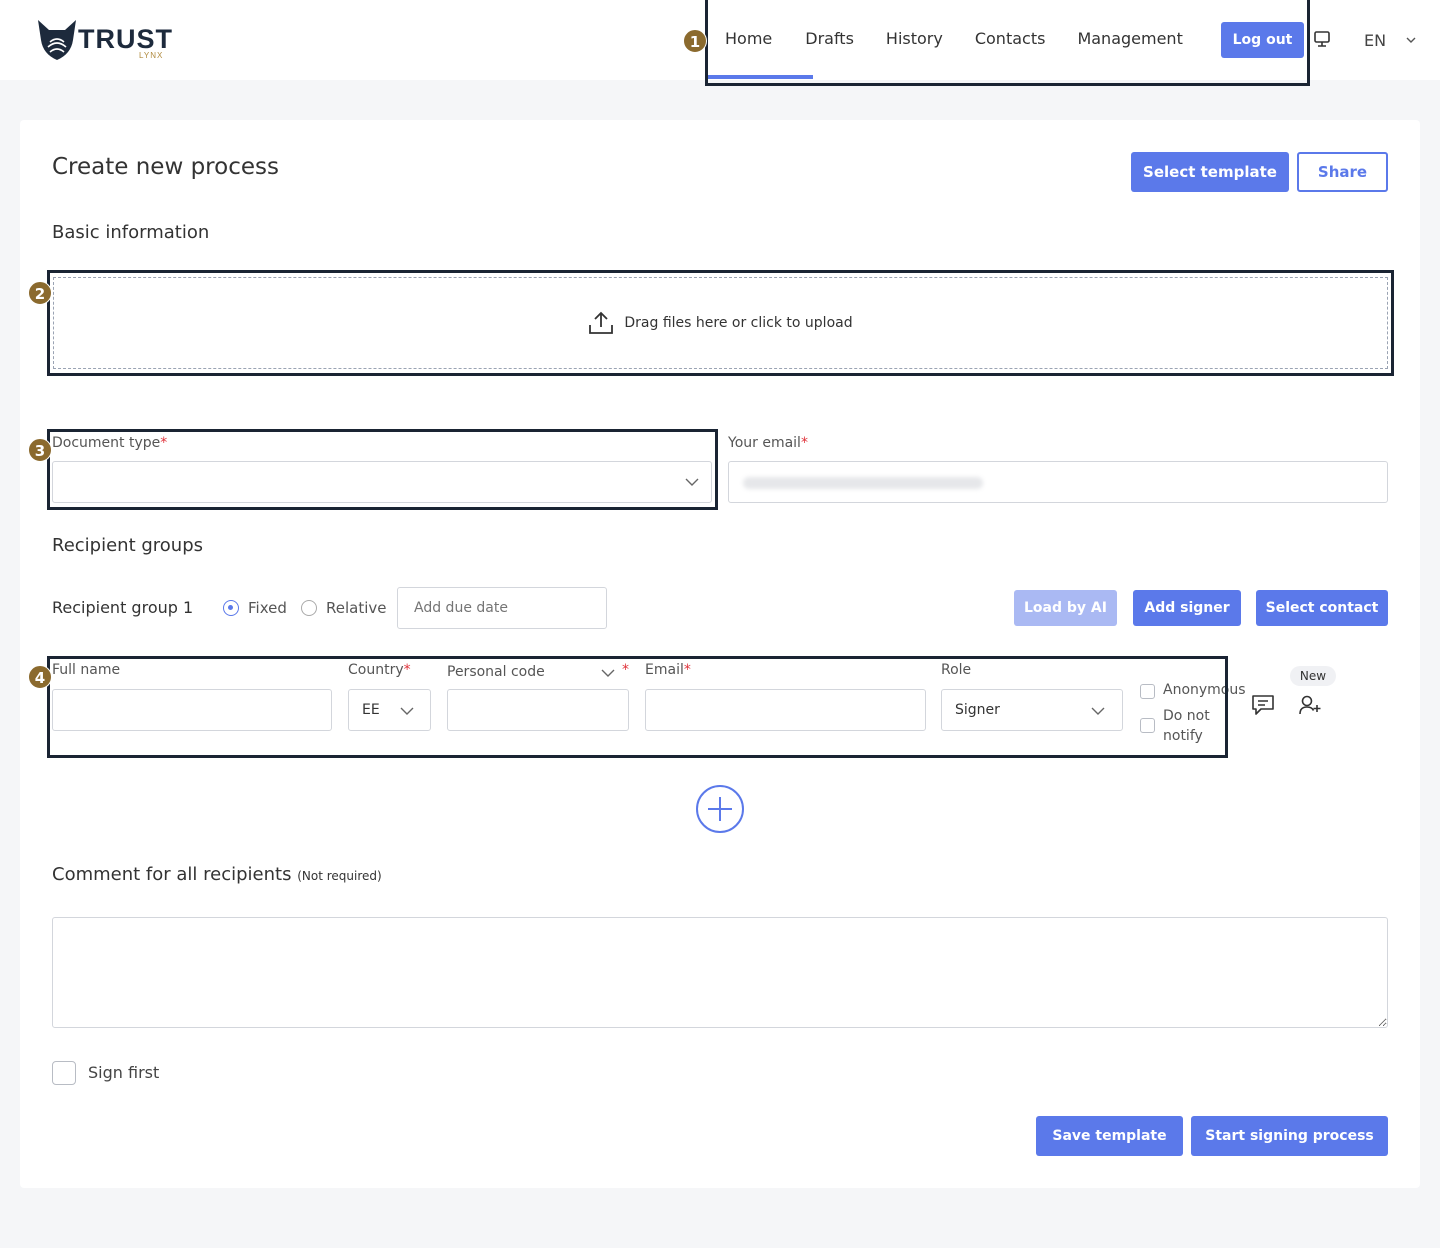 The width and height of the screenshot is (1440, 1248). I want to click on file-upload-zone: Drag files here or click to upload, so click(720, 323).